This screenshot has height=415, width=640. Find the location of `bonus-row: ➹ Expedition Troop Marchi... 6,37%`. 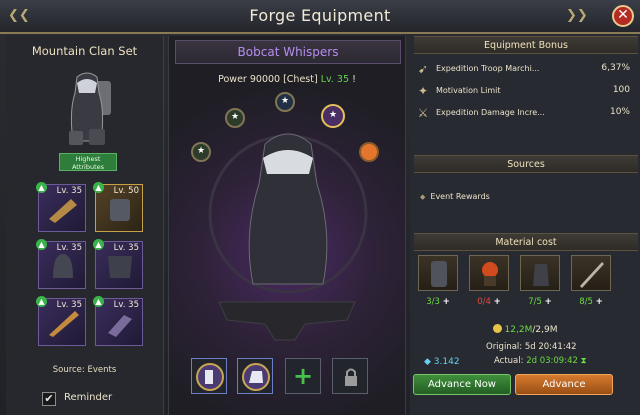

bonus-row: ➹ Expedition Troop Marchi... 6,37% is located at coordinates (526, 69).